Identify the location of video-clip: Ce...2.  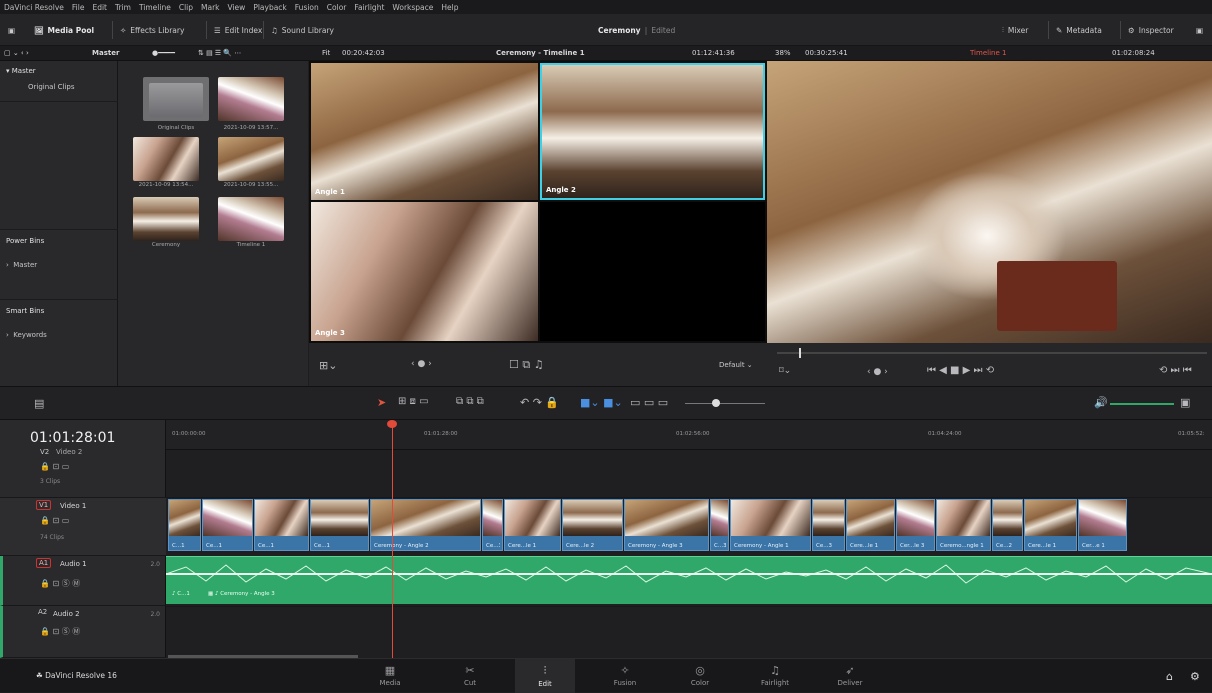
(1007, 525).